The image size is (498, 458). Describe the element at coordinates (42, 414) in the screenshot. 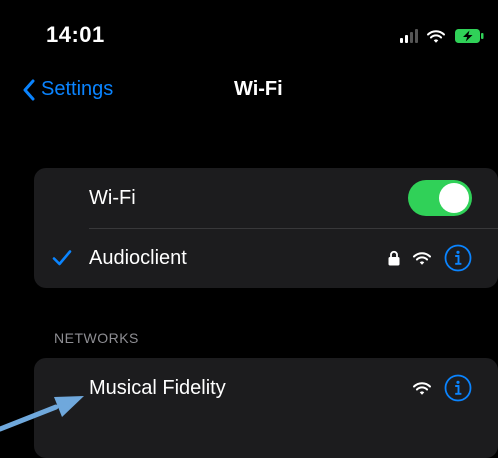

I see `annotation-arrow-icon` at that location.